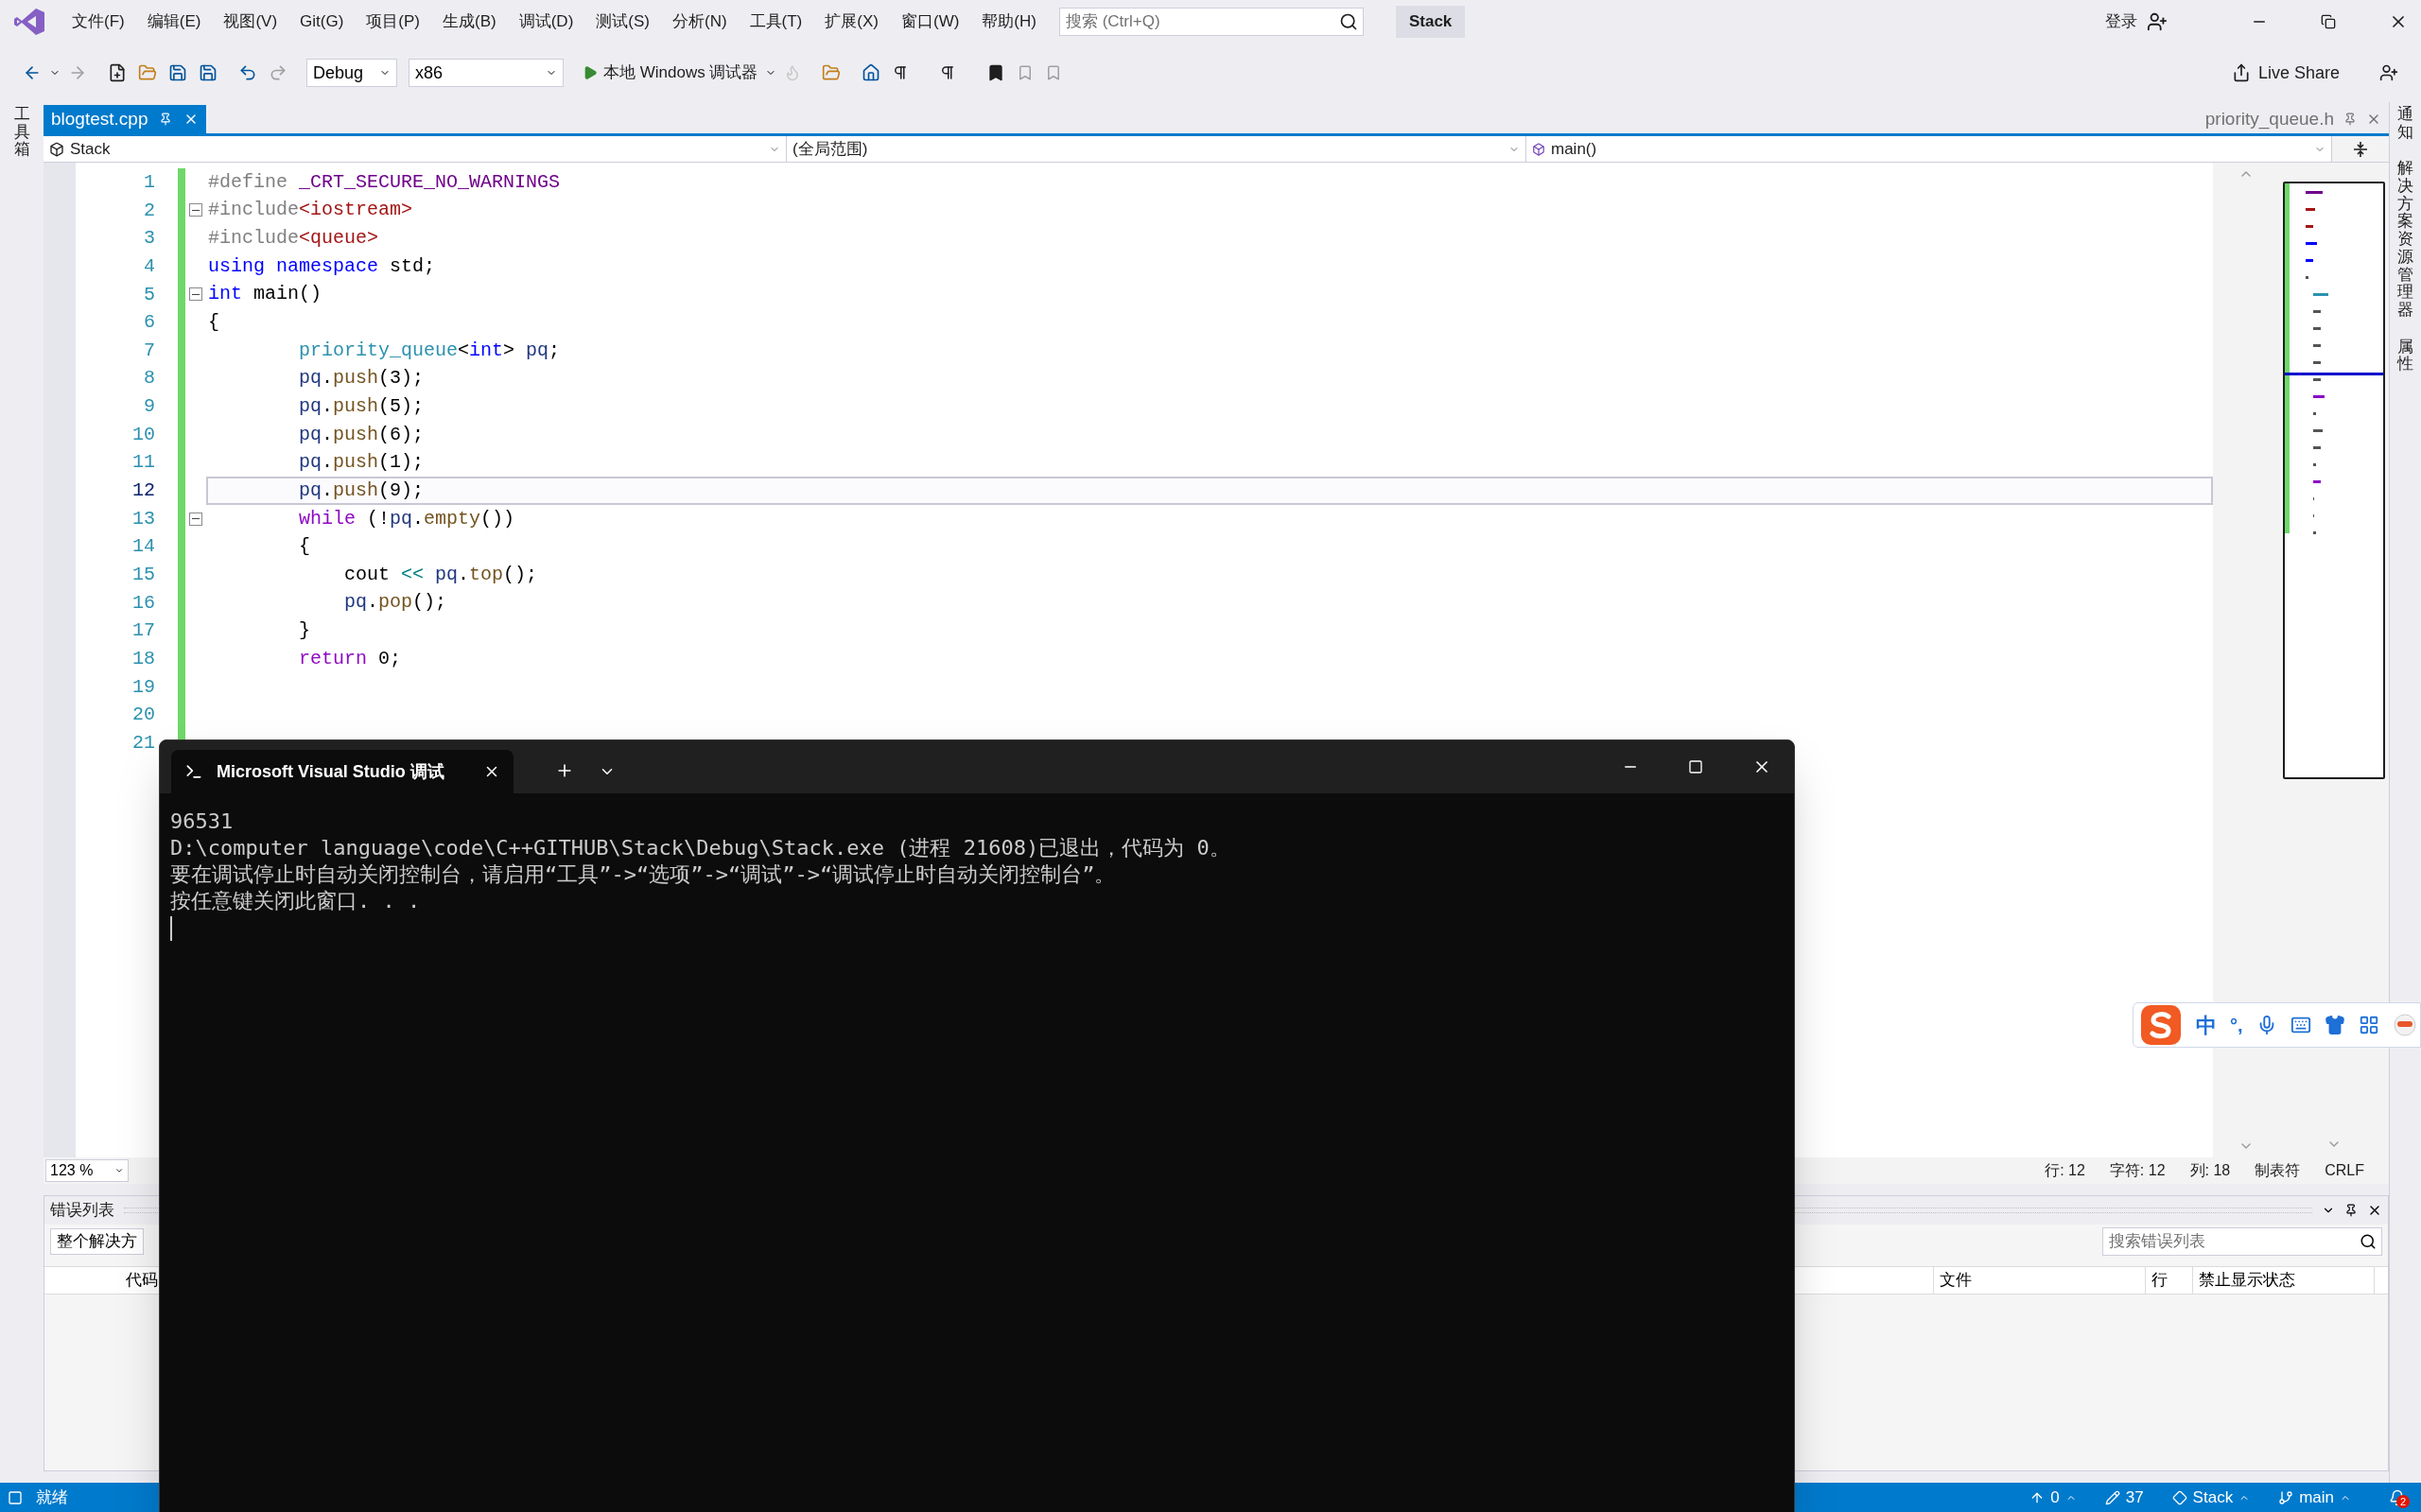  I want to click on code-line: pq.push(5);, so click(362, 406).